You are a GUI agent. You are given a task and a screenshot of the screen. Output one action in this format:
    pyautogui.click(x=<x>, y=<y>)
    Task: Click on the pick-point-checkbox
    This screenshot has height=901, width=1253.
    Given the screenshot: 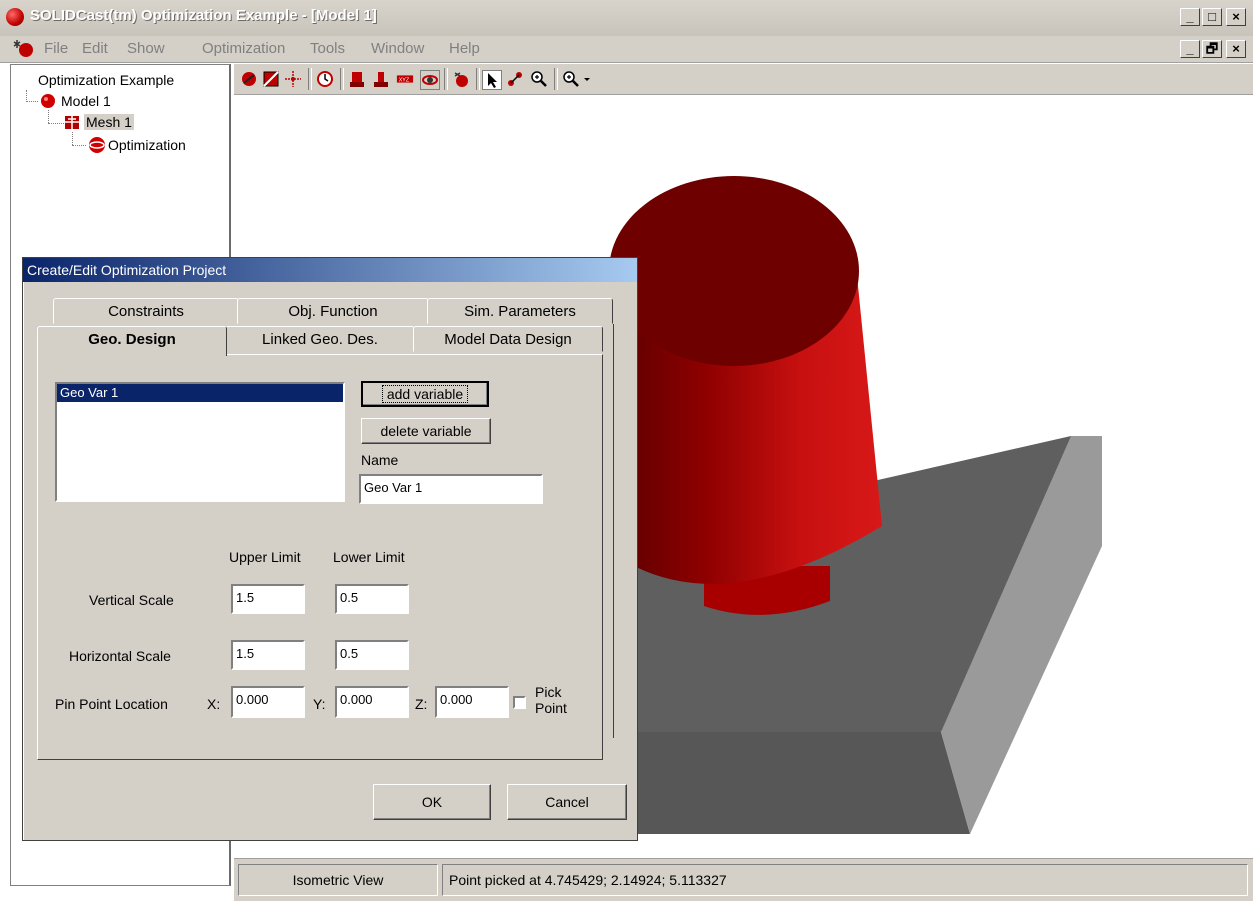 What is the action you would take?
    pyautogui.click(x=519, y=702)
    